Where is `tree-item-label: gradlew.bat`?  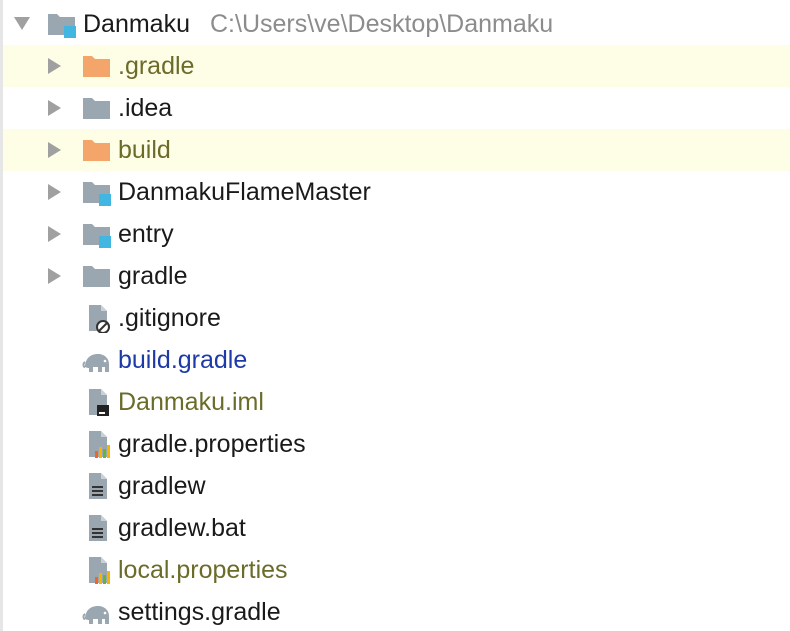
tree-item-label: gradlew.bat is located at coordinates (182, 528).